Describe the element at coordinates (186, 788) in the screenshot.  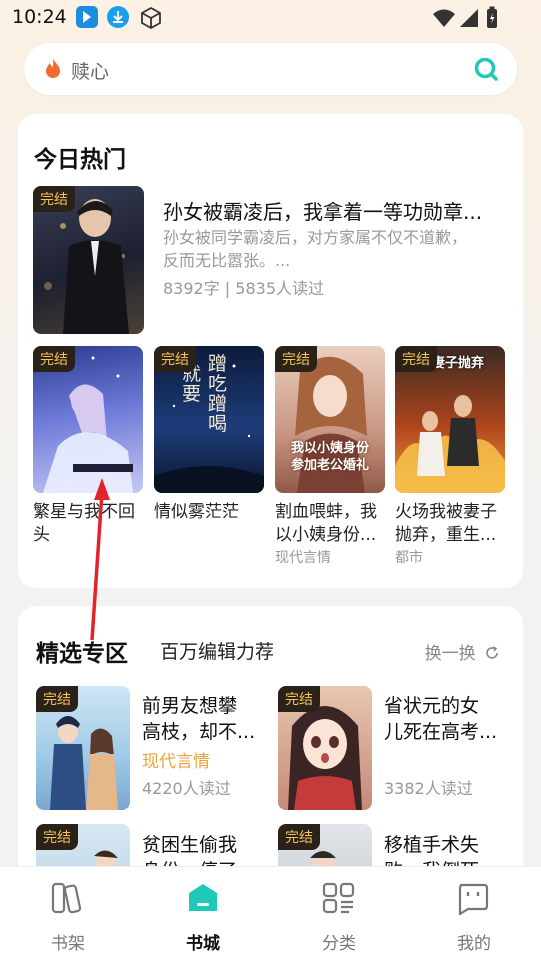
I see `book-reads: 4220人读过` at that location.